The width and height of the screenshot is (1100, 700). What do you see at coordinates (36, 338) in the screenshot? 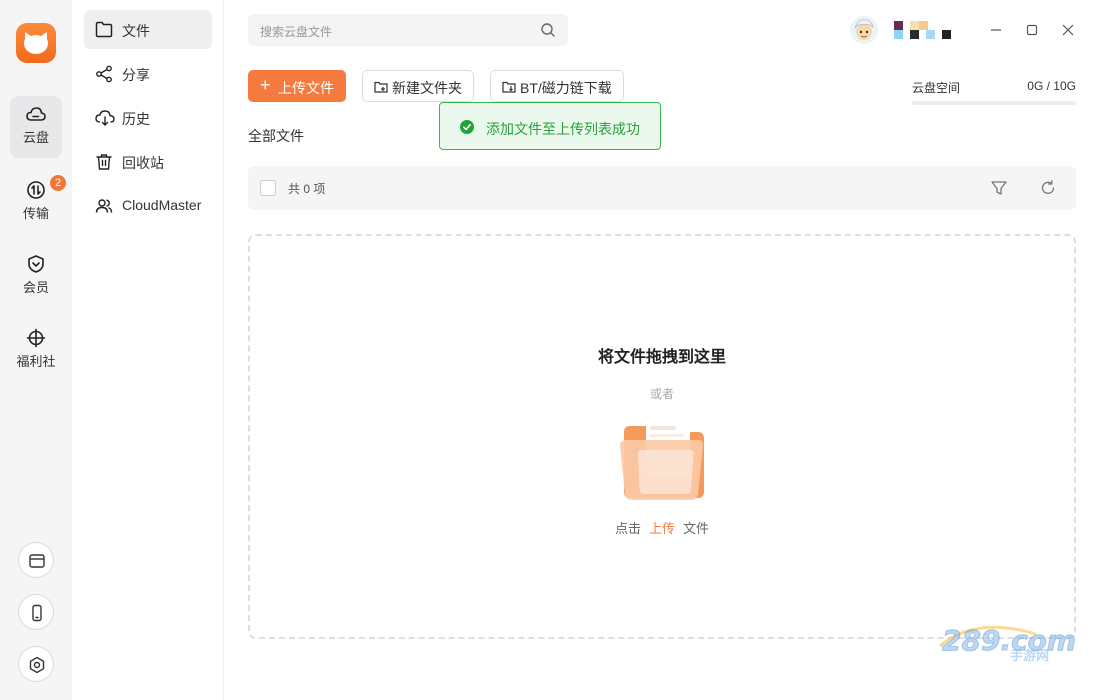
I see `welfare-icon` at bounding box center [36, 338].